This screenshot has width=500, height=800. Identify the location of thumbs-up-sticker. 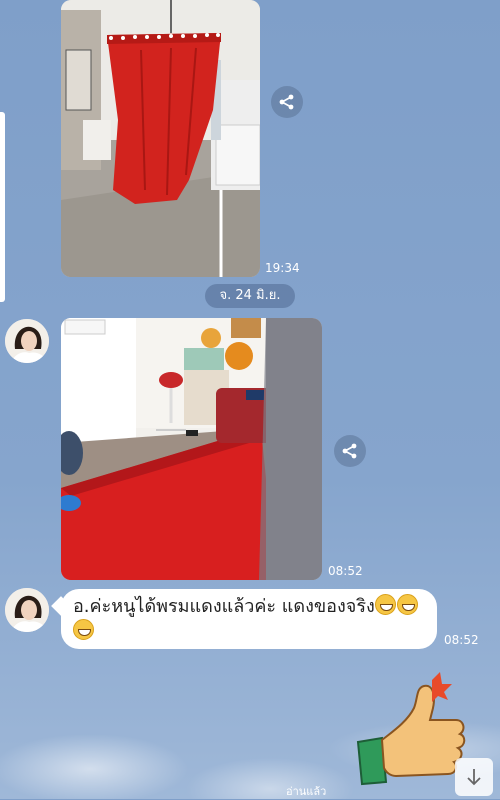
(412, 729).